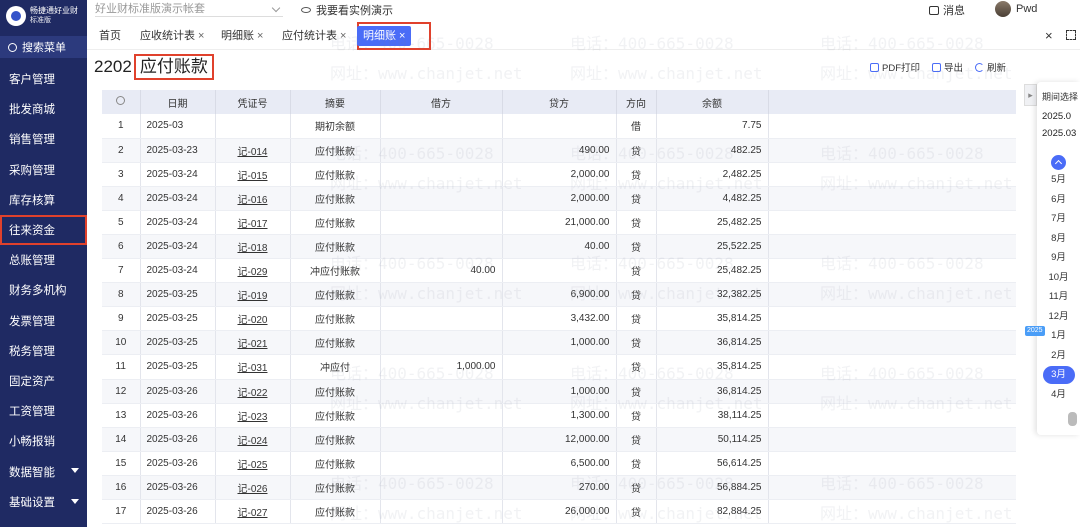  I want to click on voucher-link: 记-014, so click(253, 150).